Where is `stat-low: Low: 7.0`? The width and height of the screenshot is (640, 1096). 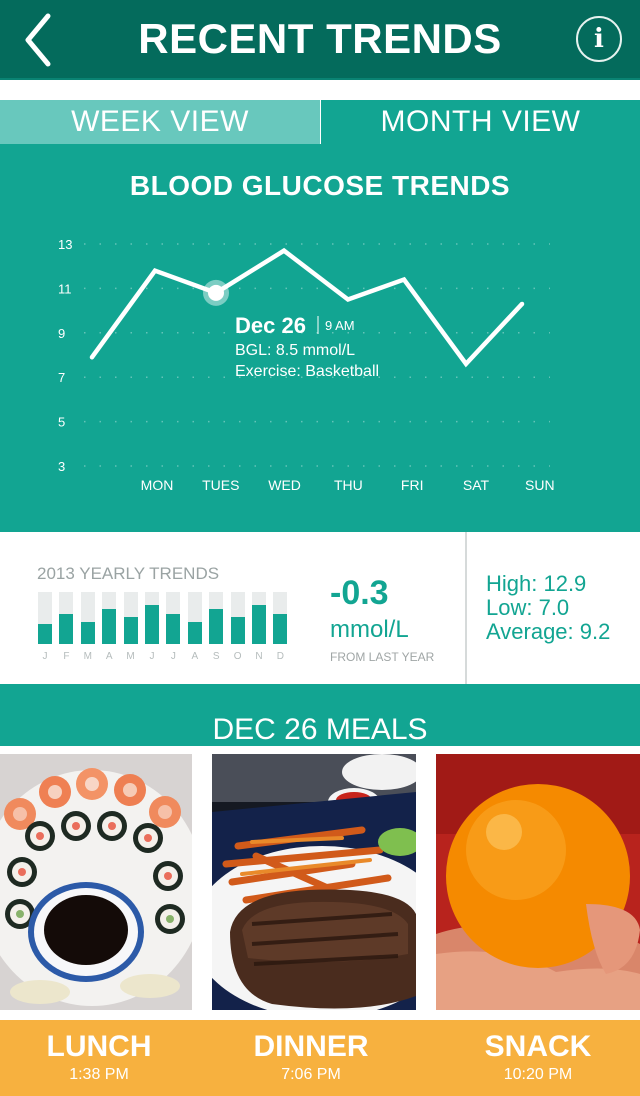 stat-low: Low: 7.0 is located at coordinates (528, 607).